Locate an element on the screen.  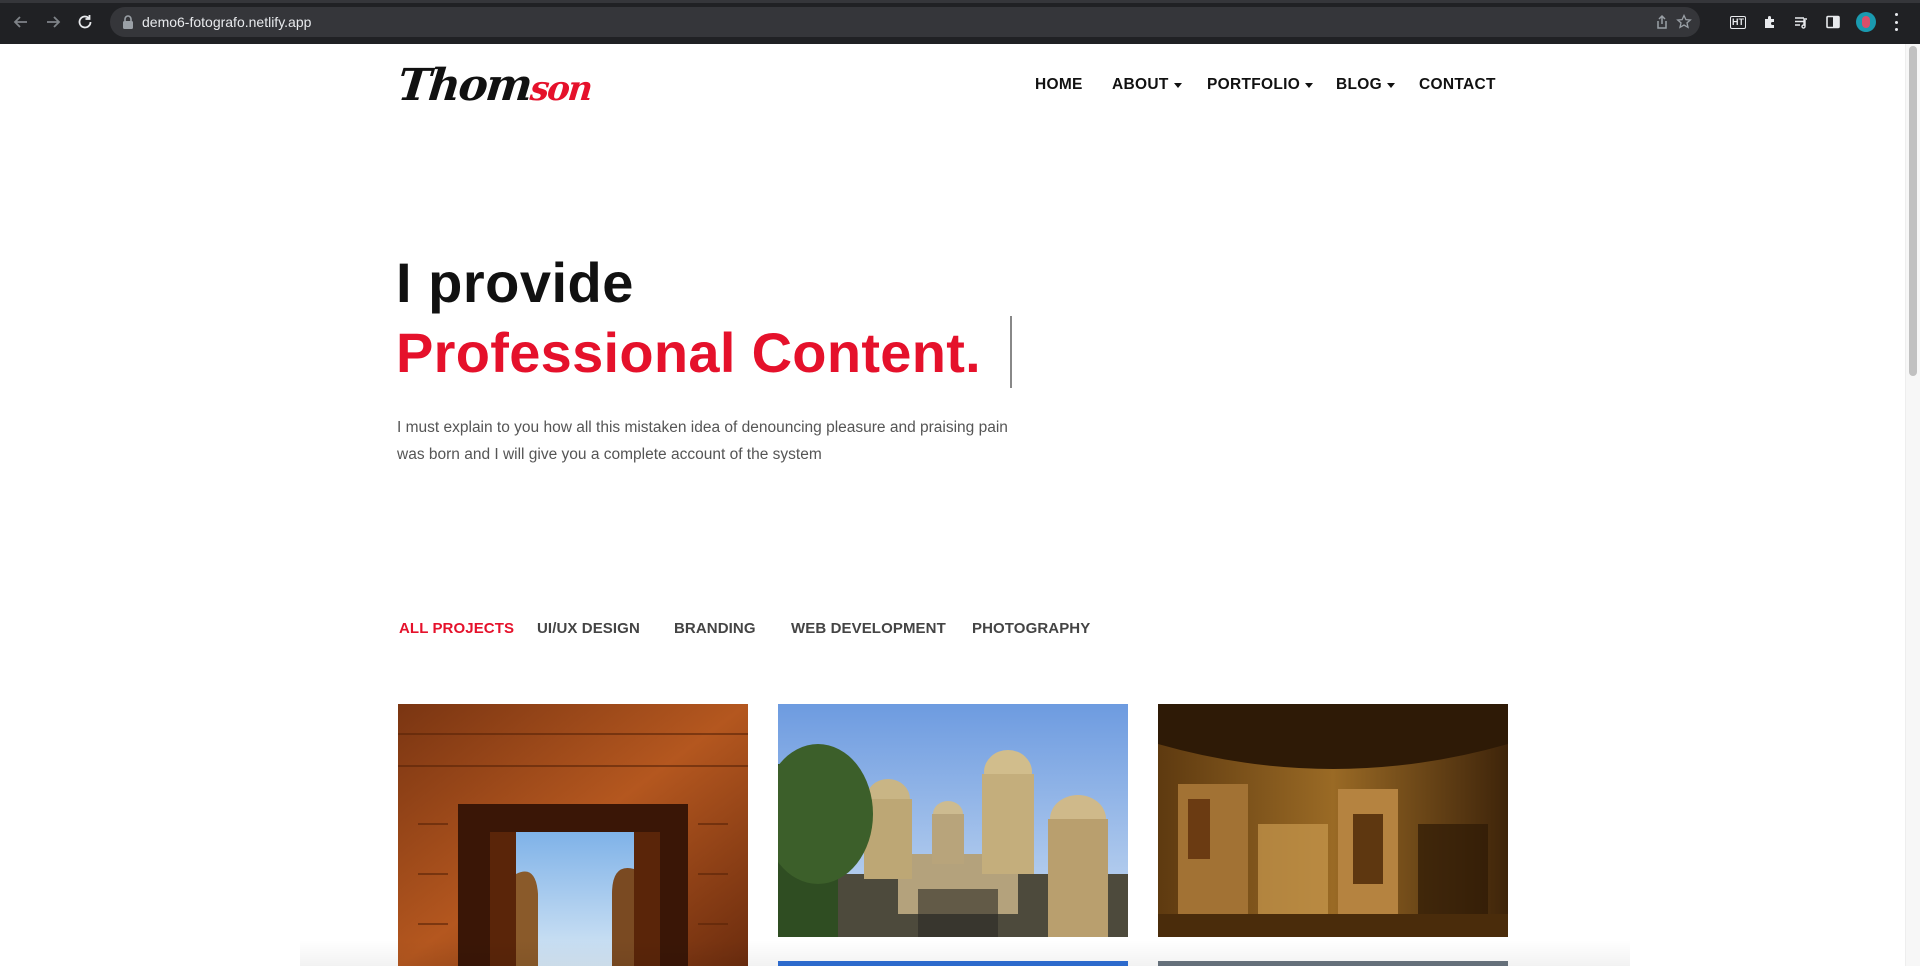
reload-icon is located at coordinates (85, 22).